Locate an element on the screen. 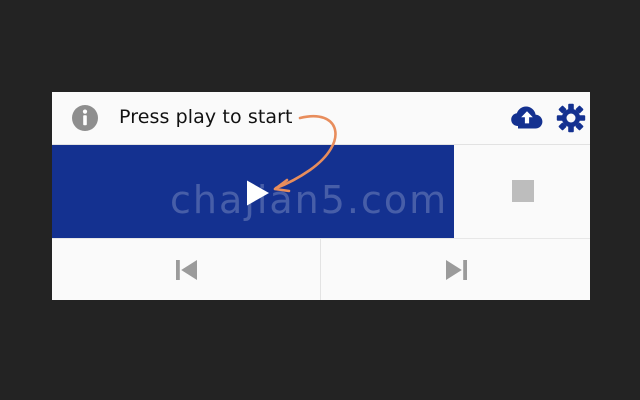 The width and height of the screenshot is (640, 400). info-icon is located at coordinates (85, 118).